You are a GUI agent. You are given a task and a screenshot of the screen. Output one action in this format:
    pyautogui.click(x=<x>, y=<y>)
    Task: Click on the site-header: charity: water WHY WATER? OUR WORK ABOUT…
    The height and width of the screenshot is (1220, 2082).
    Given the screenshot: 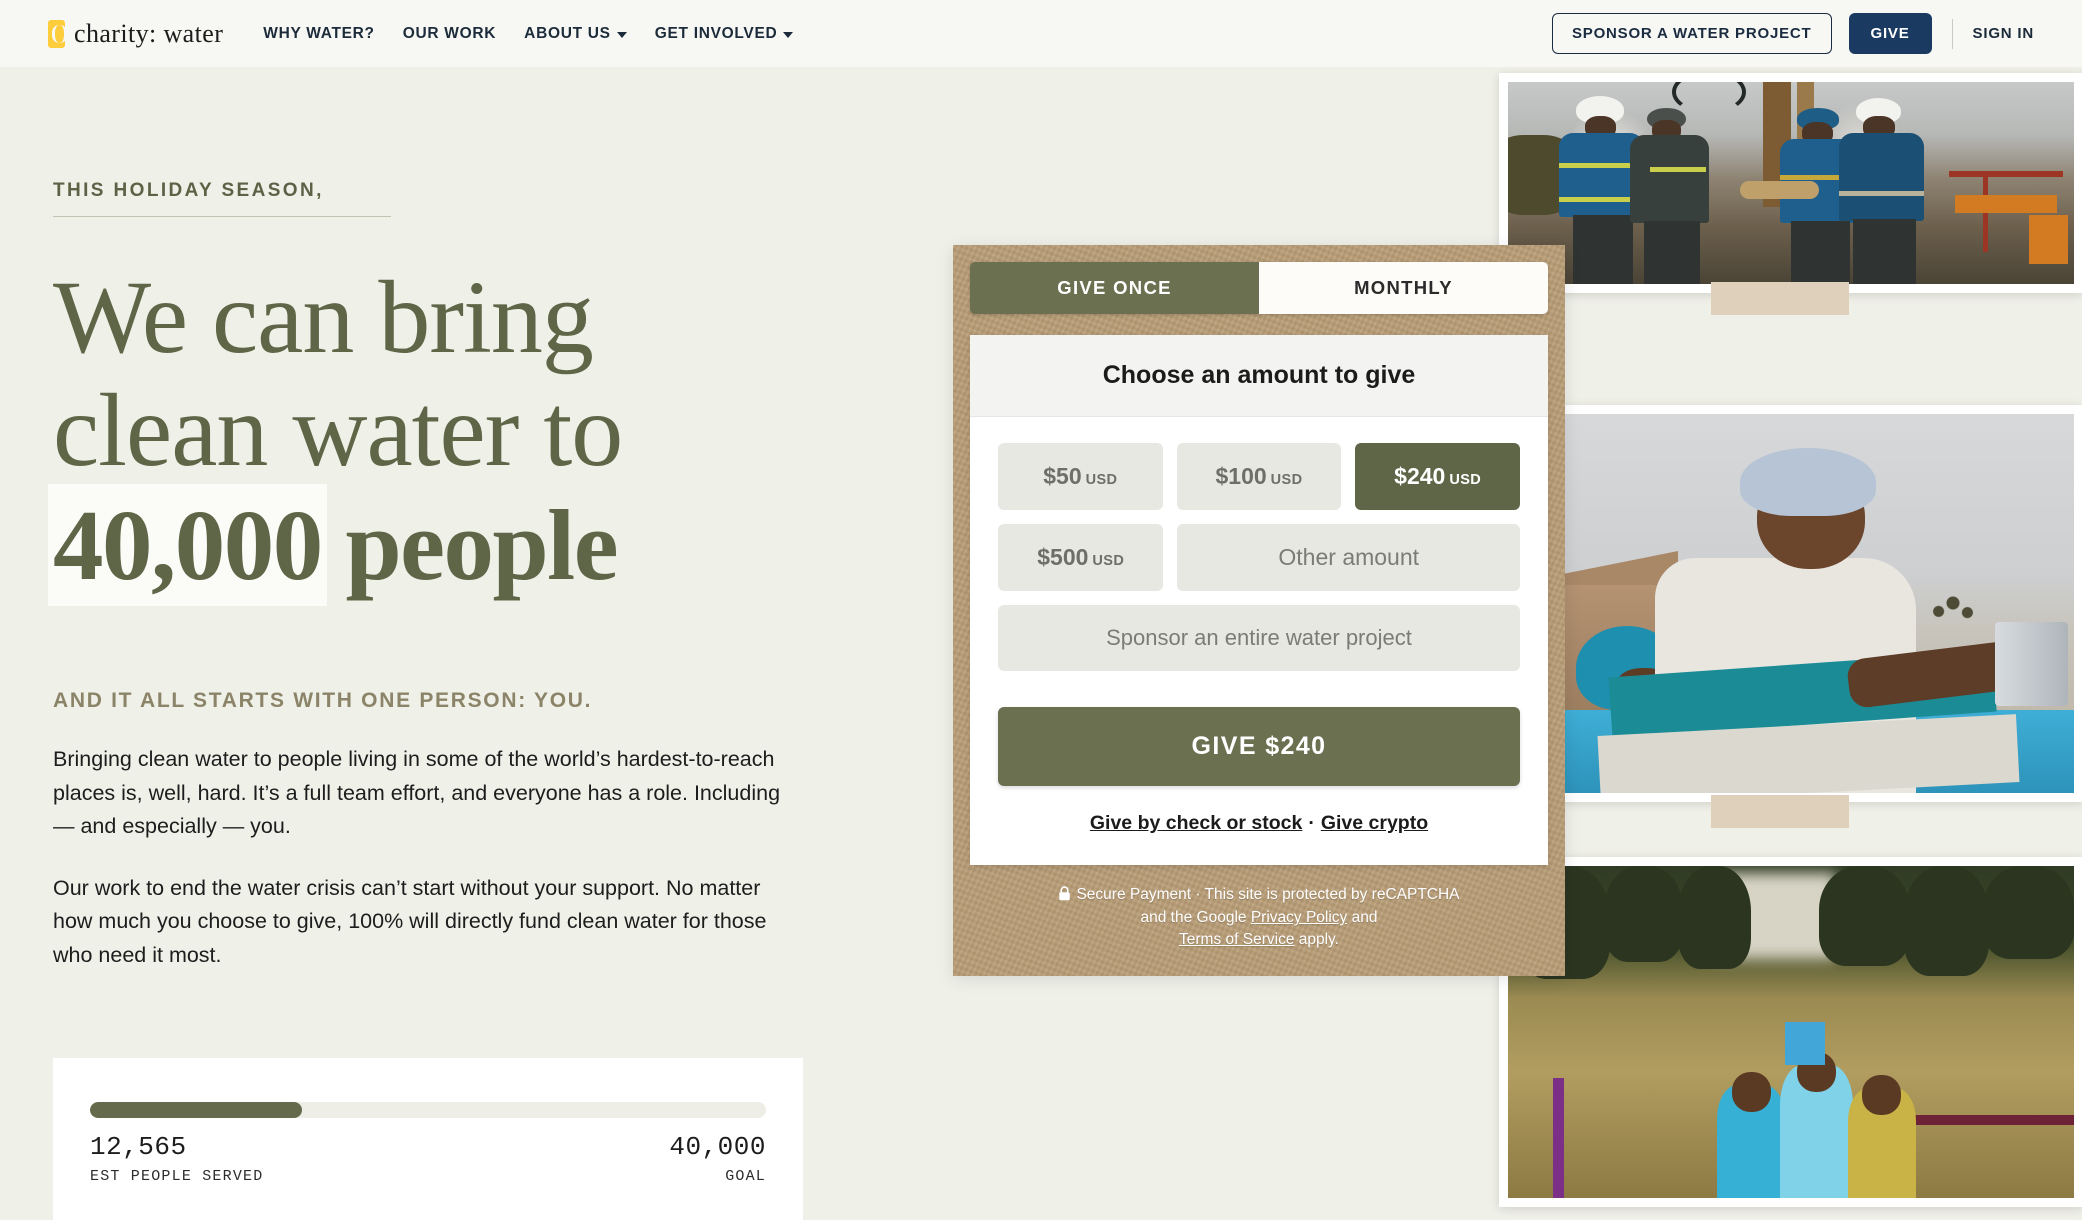 What is the action you would take?
    pyautogui.click(x=1041, y=33)
    